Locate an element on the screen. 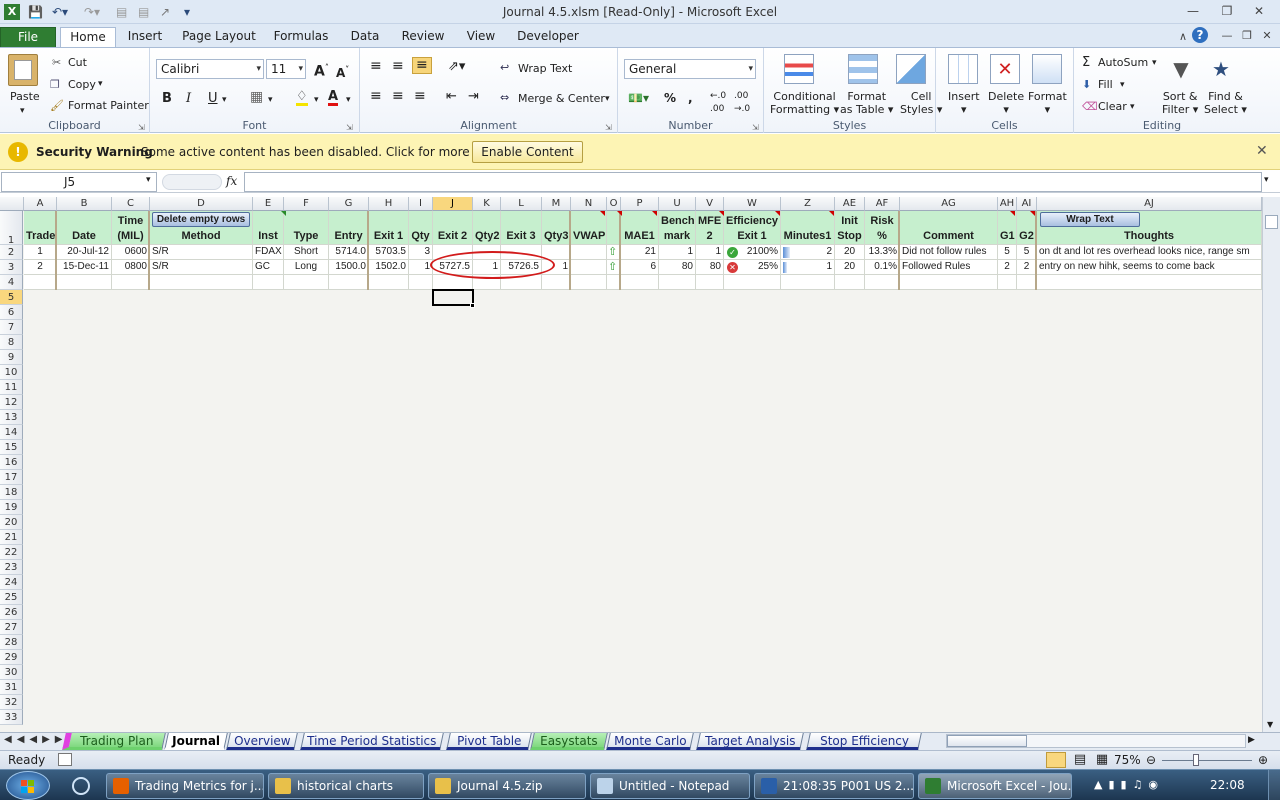 Image resolution: width=1280 pixels, height=800 pixels. cell-f2: Short is located at coordinates (306, 252).